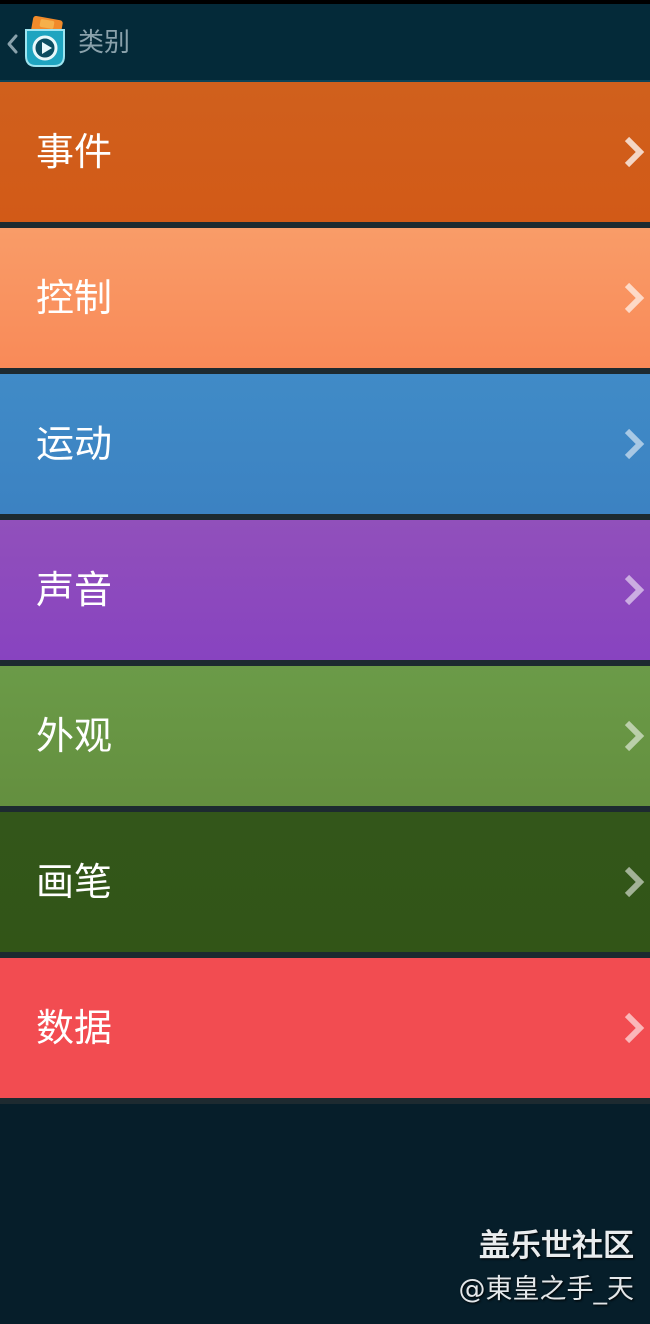 Image resolution: width=650 pixels, height=1324 pixels. What do you see at coordinates (45, 43) in the screenshot?
I see `play-badge-logo-icon` at bounding box center [45, 43].